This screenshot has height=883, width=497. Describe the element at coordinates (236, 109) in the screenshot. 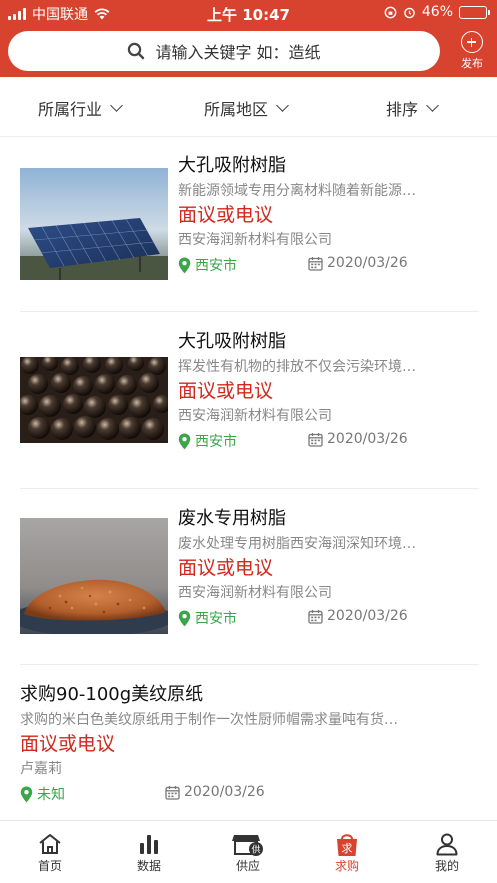

I see `filter-label: 所属地区` at that location.